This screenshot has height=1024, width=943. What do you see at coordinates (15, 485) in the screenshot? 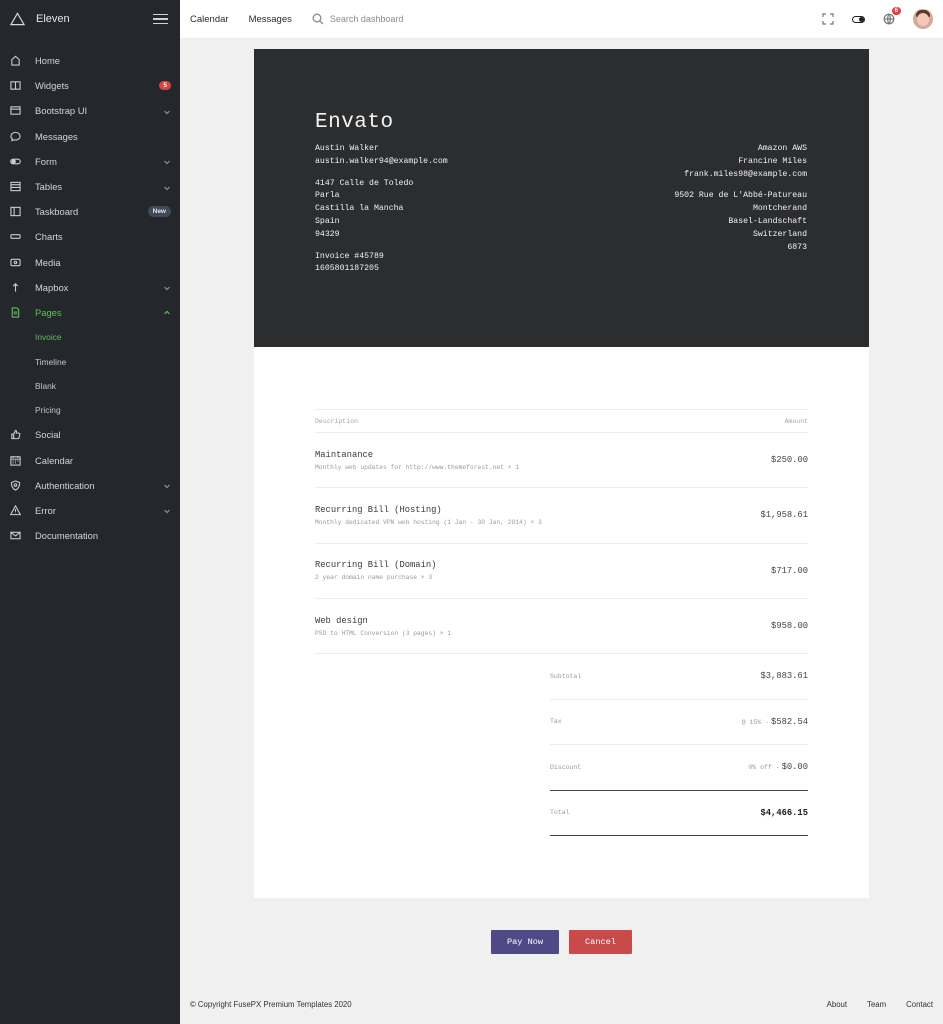
I see `shield-icon` at bounding box center [15, 485].